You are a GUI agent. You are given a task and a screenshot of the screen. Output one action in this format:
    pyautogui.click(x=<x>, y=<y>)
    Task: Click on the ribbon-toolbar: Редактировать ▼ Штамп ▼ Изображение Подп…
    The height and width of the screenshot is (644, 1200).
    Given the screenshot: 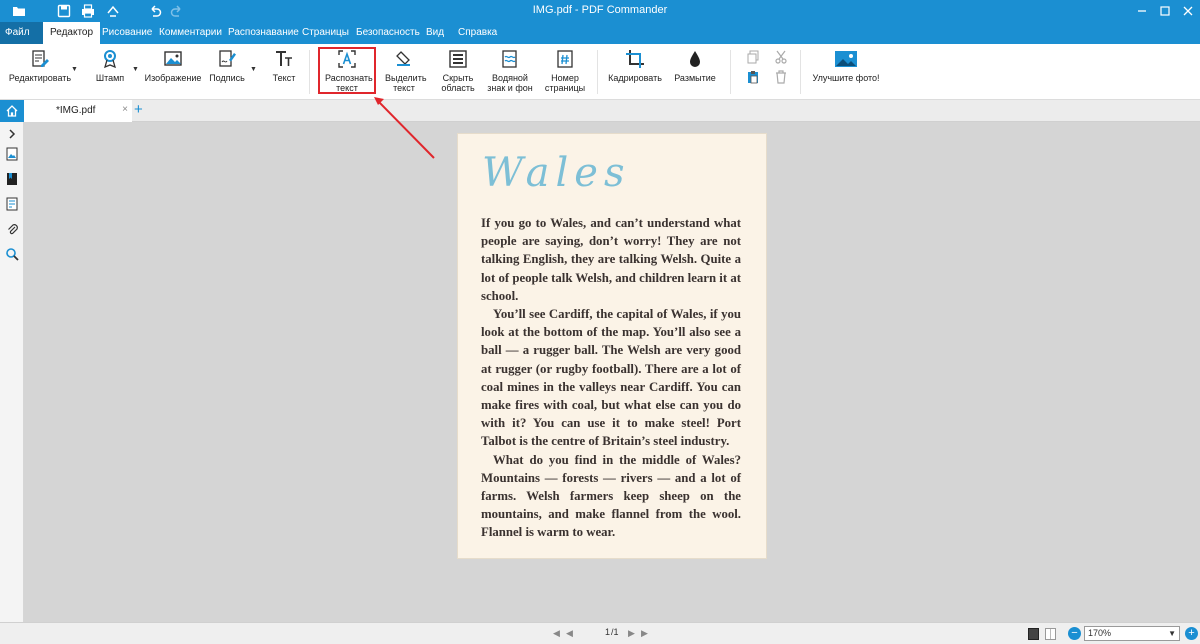 What is the action you would take?
    pyautogui.click(x=600, y=72)
    